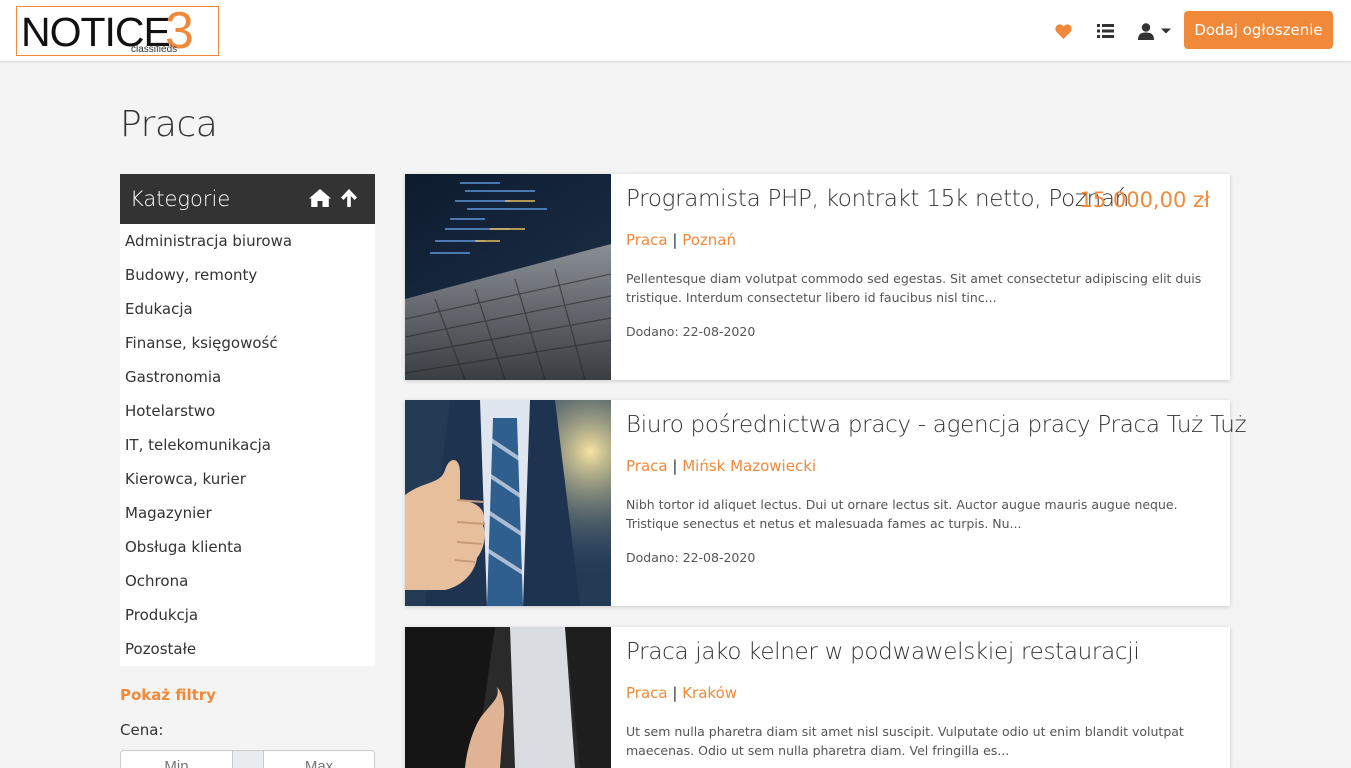 Image resolution: width=1351 pixels, height=768 pixels. What do you see at coordinates (749, 466) in the screenshot?
I see `listing-city-link: Mińsk Mazowiecki` at bounding box center [749, 466].